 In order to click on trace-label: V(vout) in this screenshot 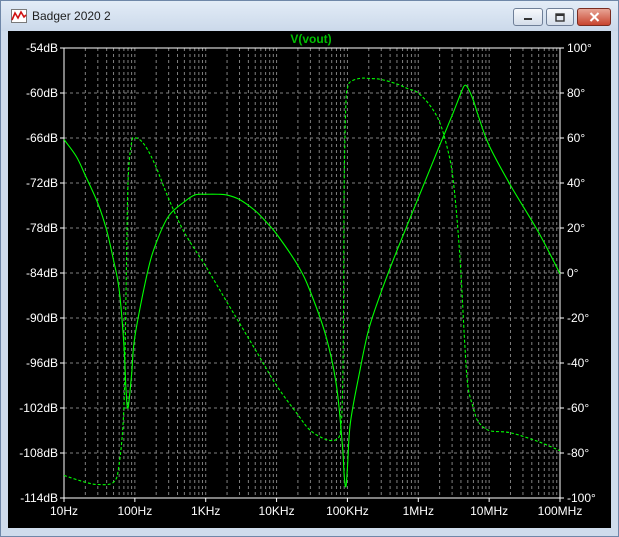, I will do `click(310, 39)`.